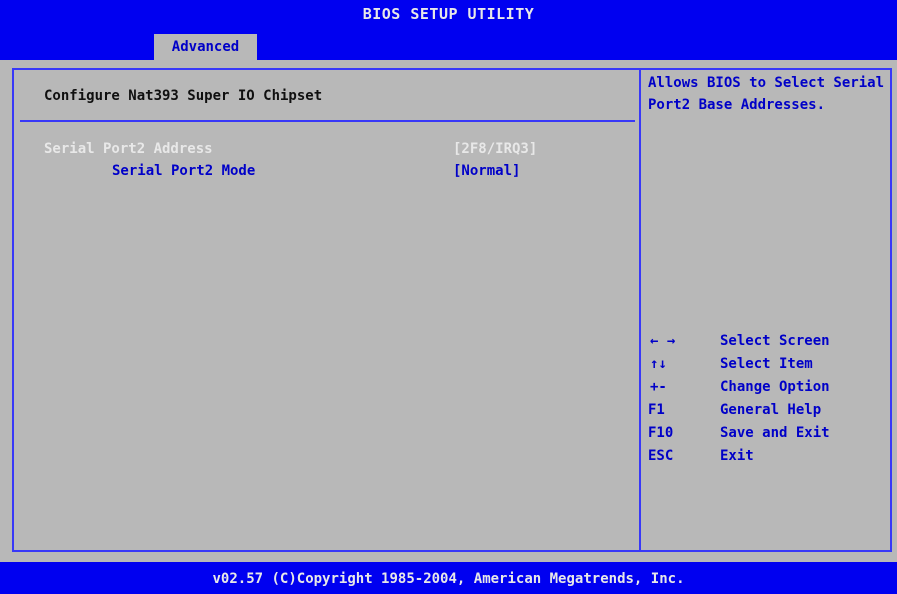 This screenshot has height=594, width=897. I want to click on legend-row-select-screen: ← → Select Screen, so click(770, 341).